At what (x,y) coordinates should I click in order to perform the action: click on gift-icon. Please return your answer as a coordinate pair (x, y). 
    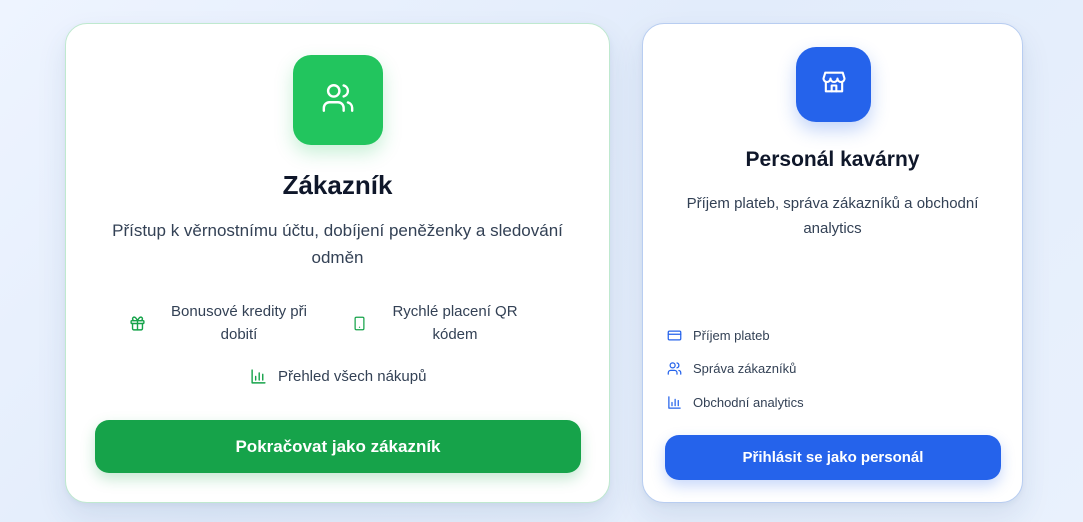
    Looking at the image, I should click on (137, 323).